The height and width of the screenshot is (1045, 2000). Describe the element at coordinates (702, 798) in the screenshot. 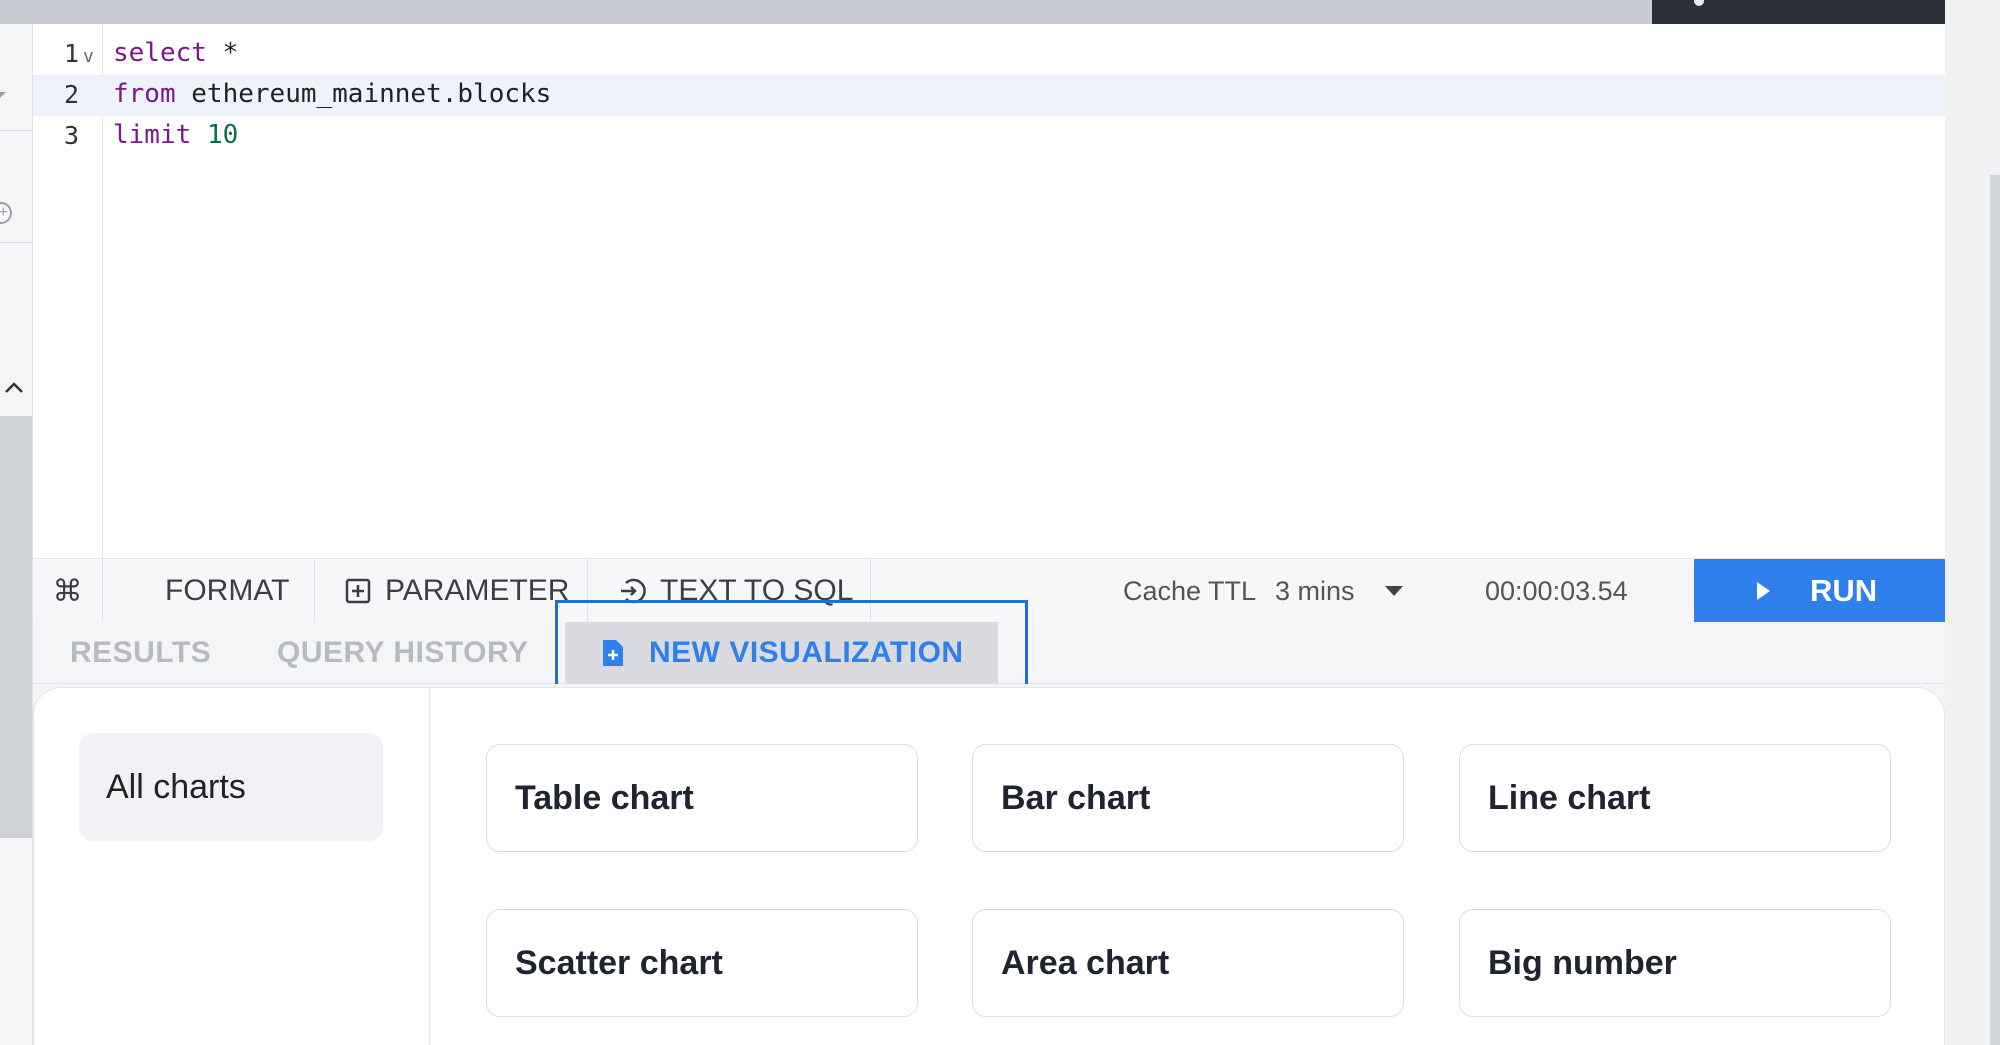

I see `chart-option-table: Table chart` at that location.